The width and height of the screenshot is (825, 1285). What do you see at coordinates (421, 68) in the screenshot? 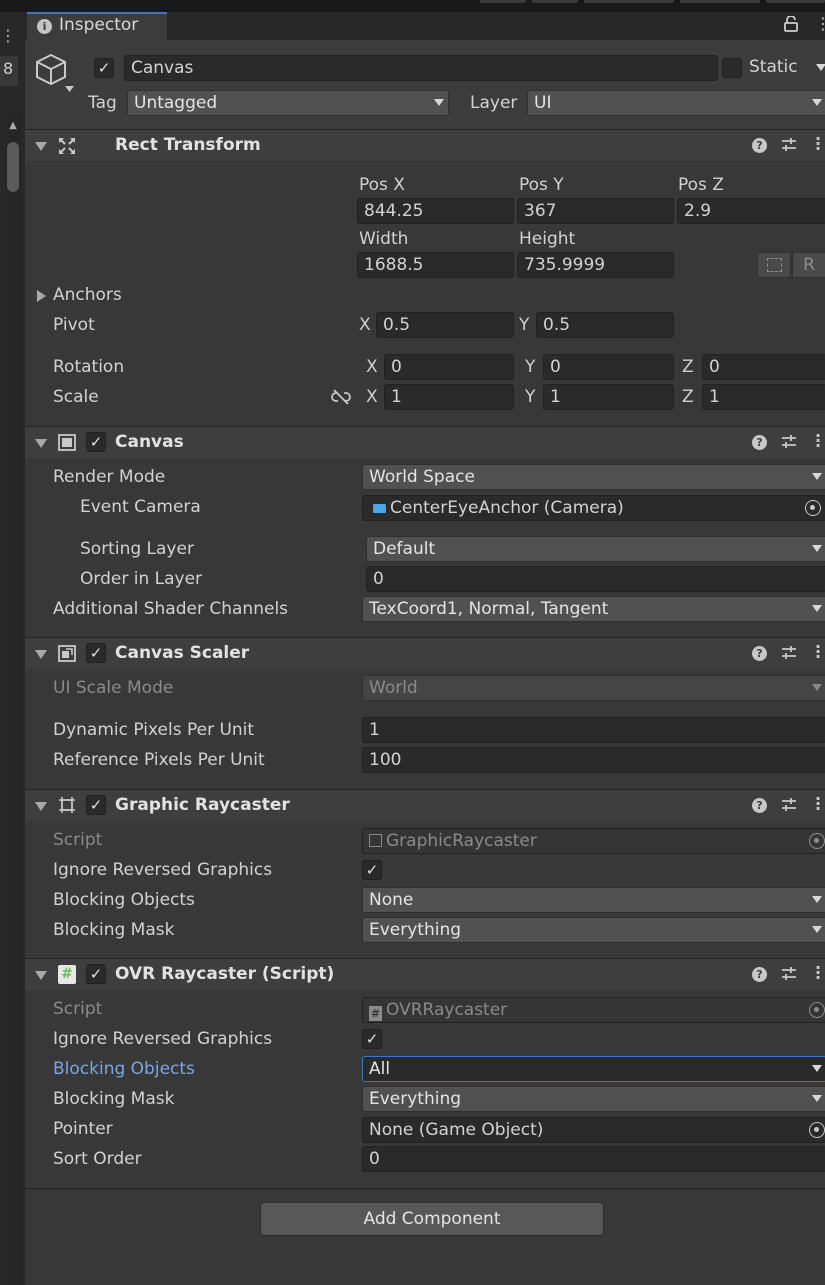
I see `object-name-input: Canvas` at bounding box center [421, 68].